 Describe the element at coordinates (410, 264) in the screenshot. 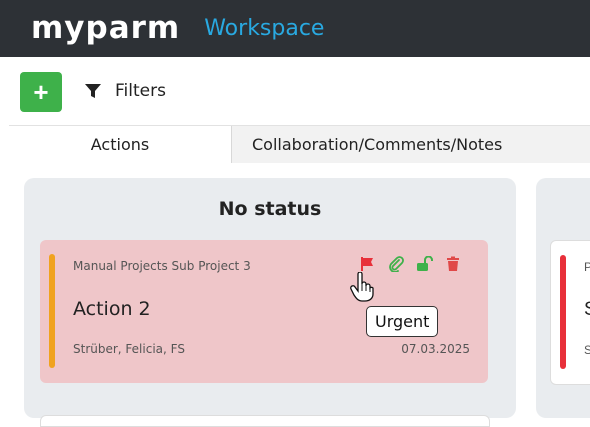

I see `card-actions` at that location.